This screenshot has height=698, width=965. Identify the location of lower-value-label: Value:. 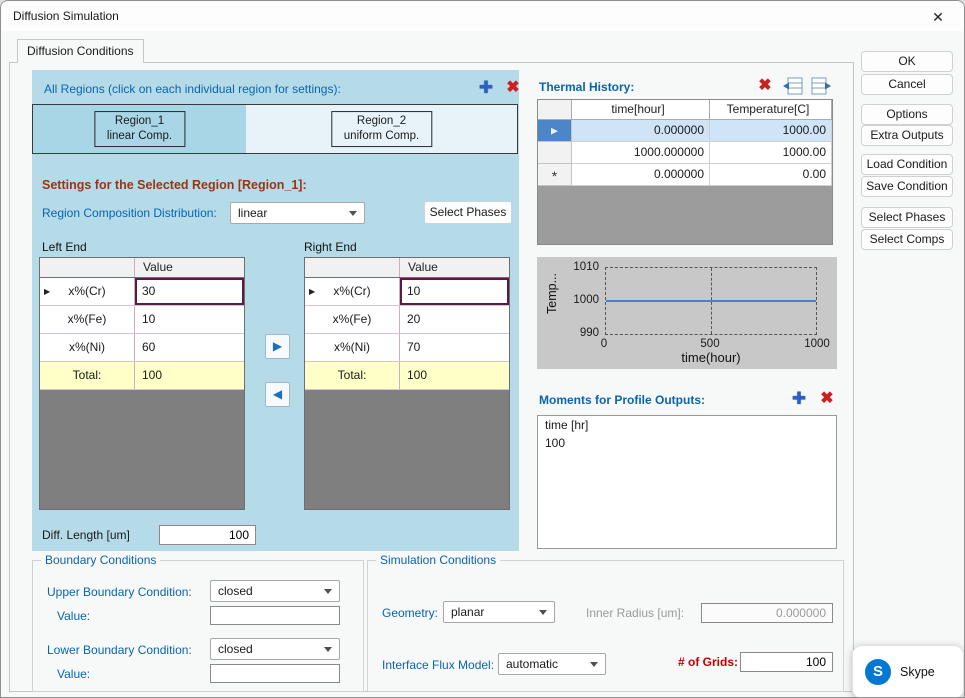
(74, 674).